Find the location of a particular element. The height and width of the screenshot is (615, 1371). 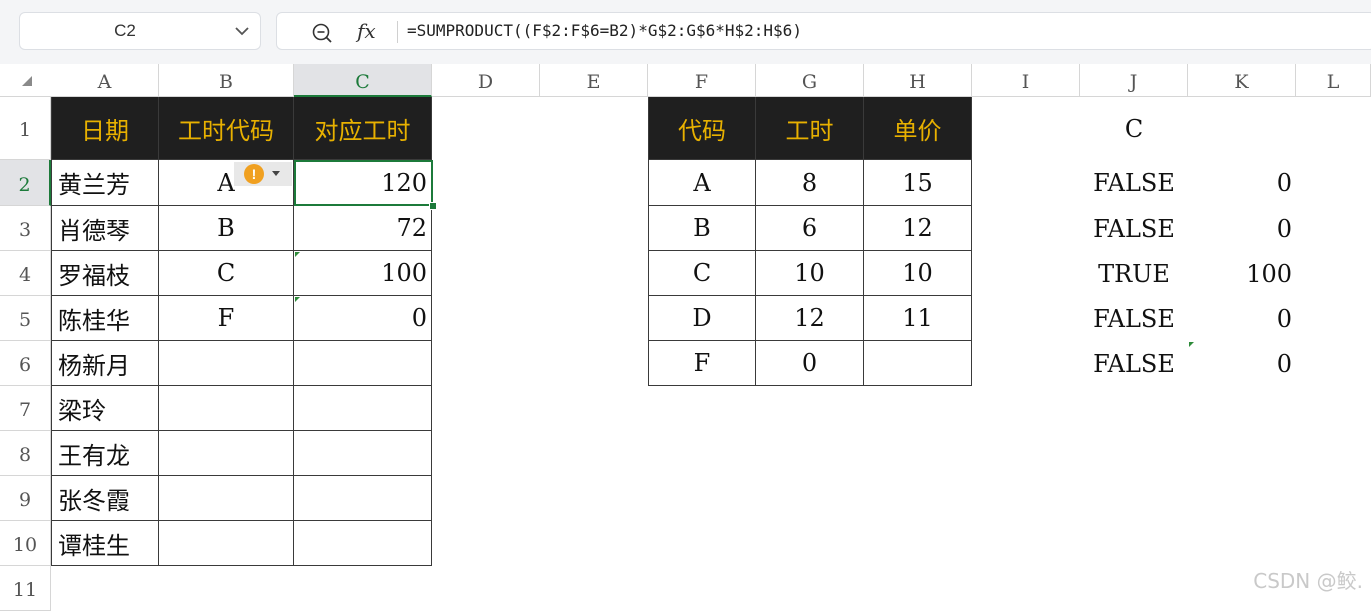

table2-cell: D is located at coordinates (702, 318).